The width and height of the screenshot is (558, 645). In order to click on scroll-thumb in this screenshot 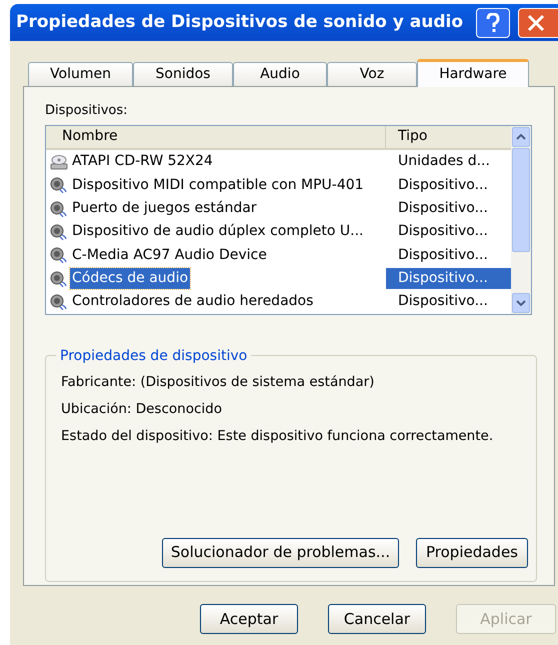, I will do `click(521, 200)`.